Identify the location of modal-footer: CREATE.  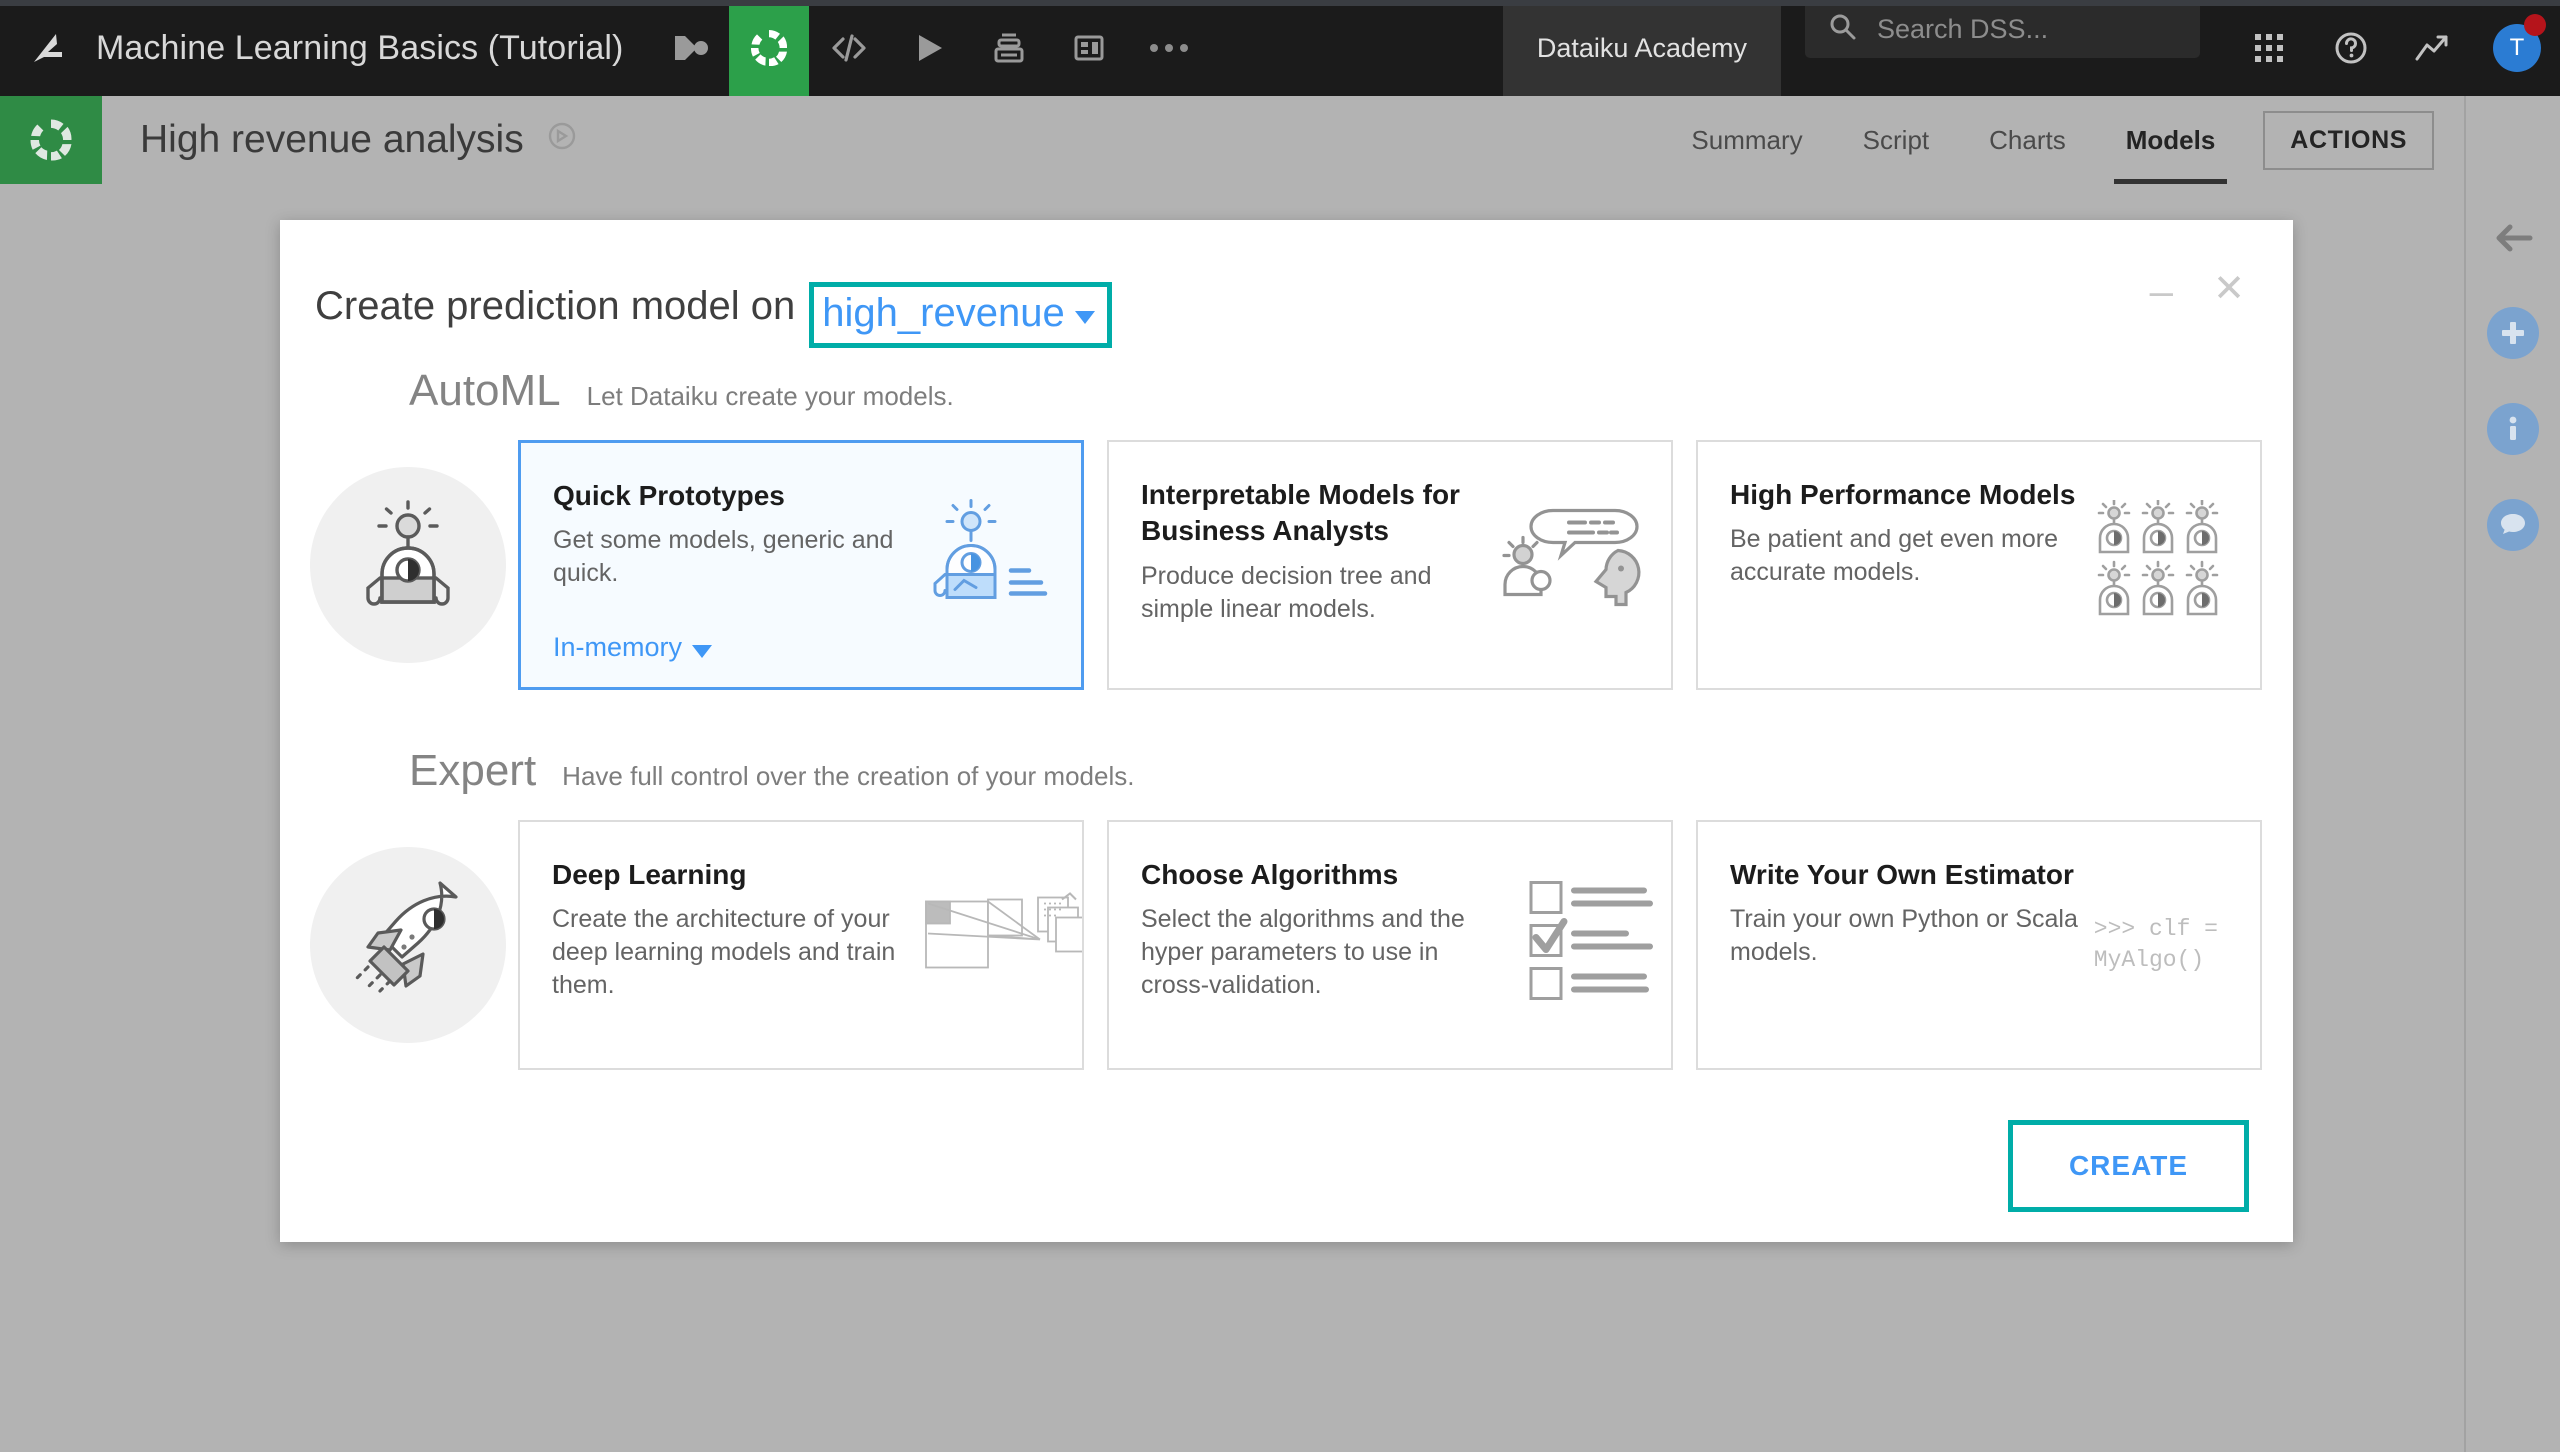
(2128, 1166).